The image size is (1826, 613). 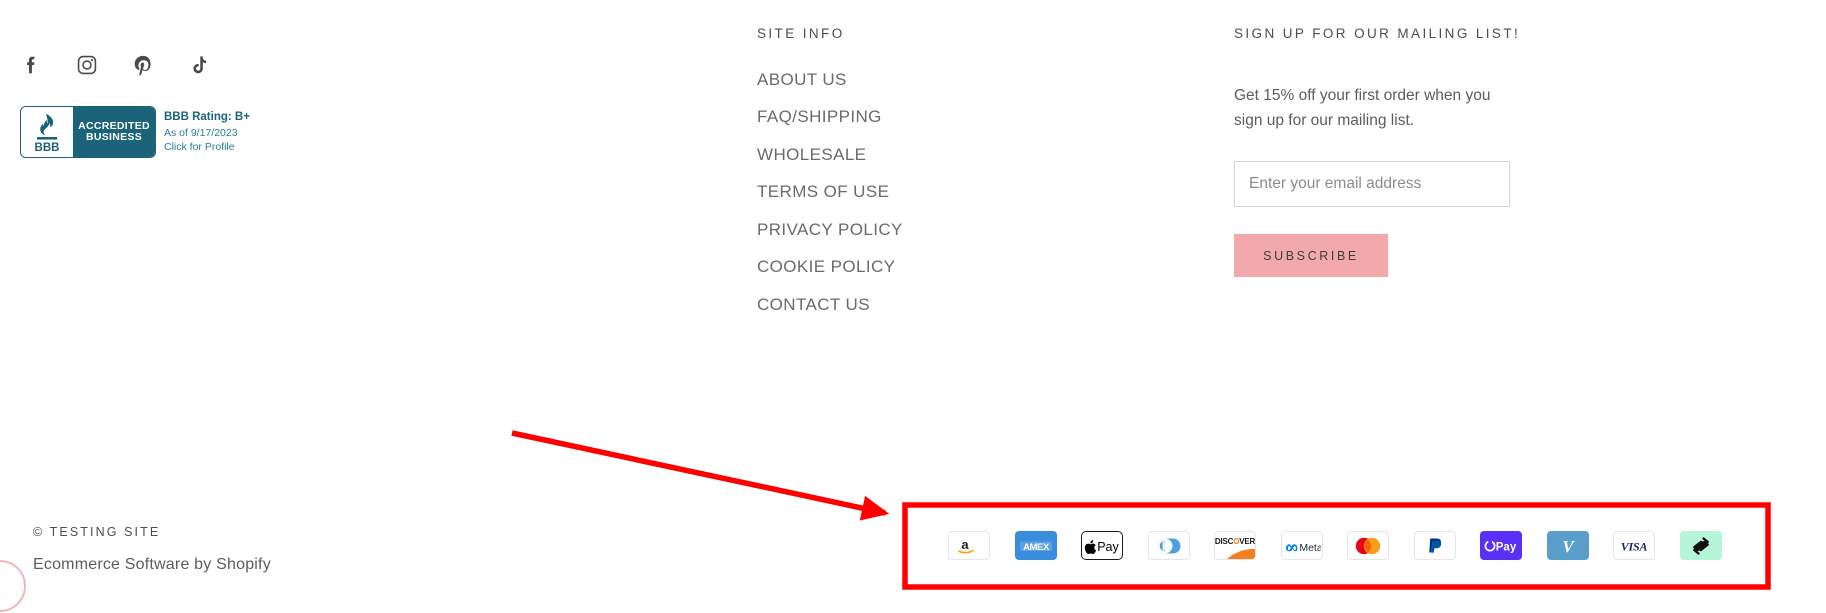 What do you see at coordinates (1377, 33) in the screenshot?
I see `newsletter-heading: SIGN UP FOR OUR MAILING LIST!` at bounding box center [1377, 33].